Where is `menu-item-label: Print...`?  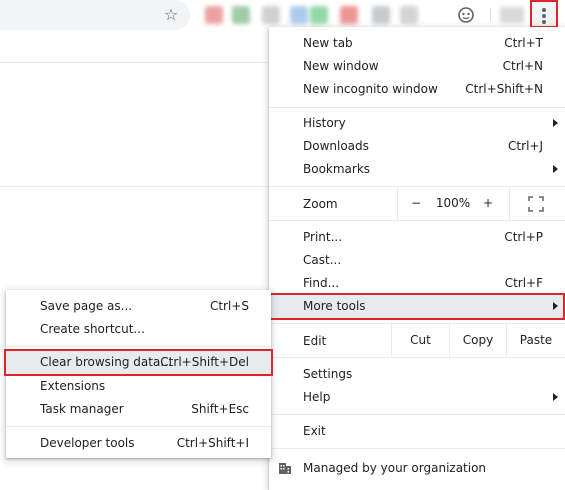 menu-item-label: Print... is located at coordinates (323, 237).